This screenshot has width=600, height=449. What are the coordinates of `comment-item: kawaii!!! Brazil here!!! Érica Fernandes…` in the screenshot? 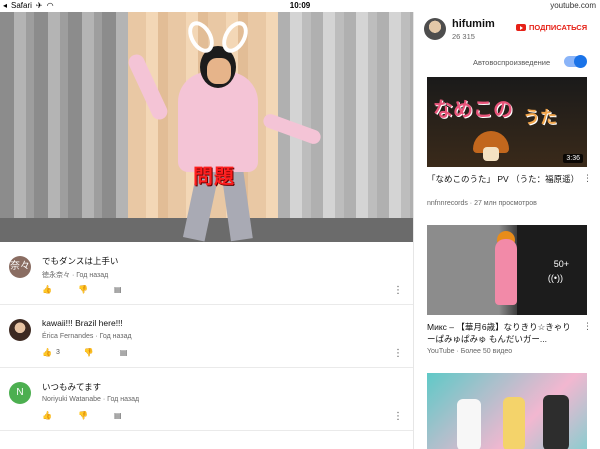 It's located at (206, 336).